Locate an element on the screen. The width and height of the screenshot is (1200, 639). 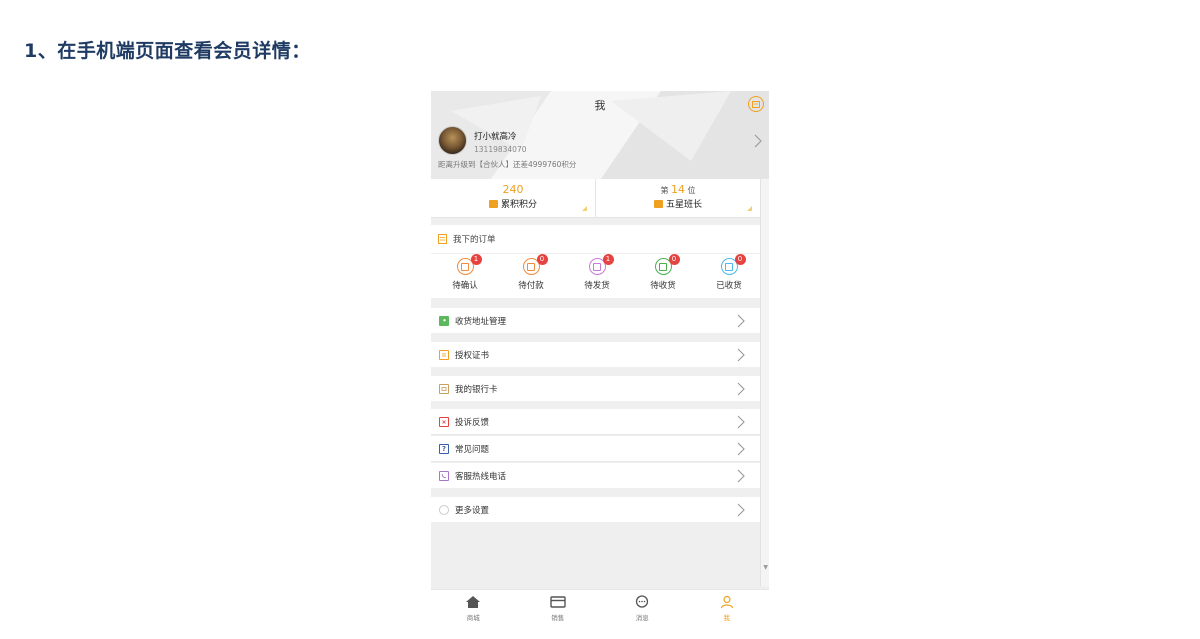
tab-label: 销售 is located at coordinates (558, 618).